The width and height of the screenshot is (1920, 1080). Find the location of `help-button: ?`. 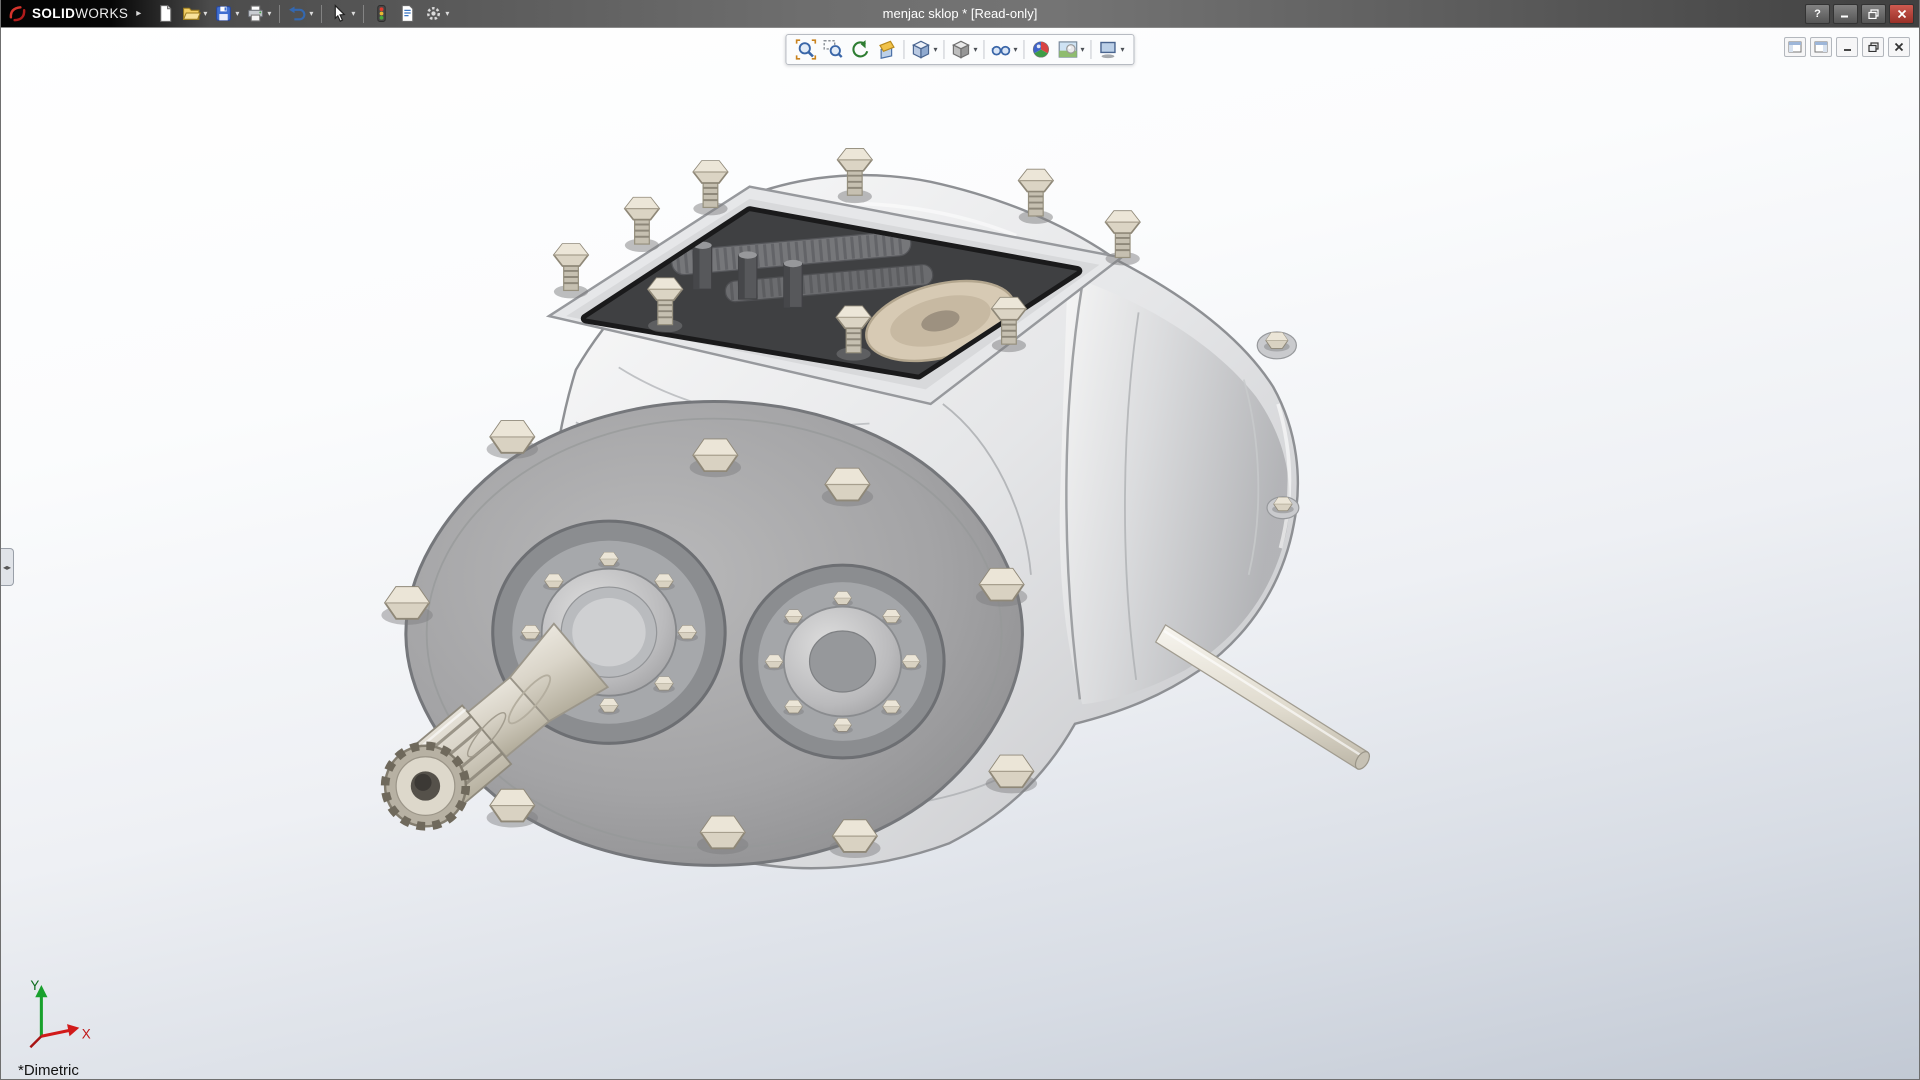

help-button: ? is located at coordinates (1817, 13).